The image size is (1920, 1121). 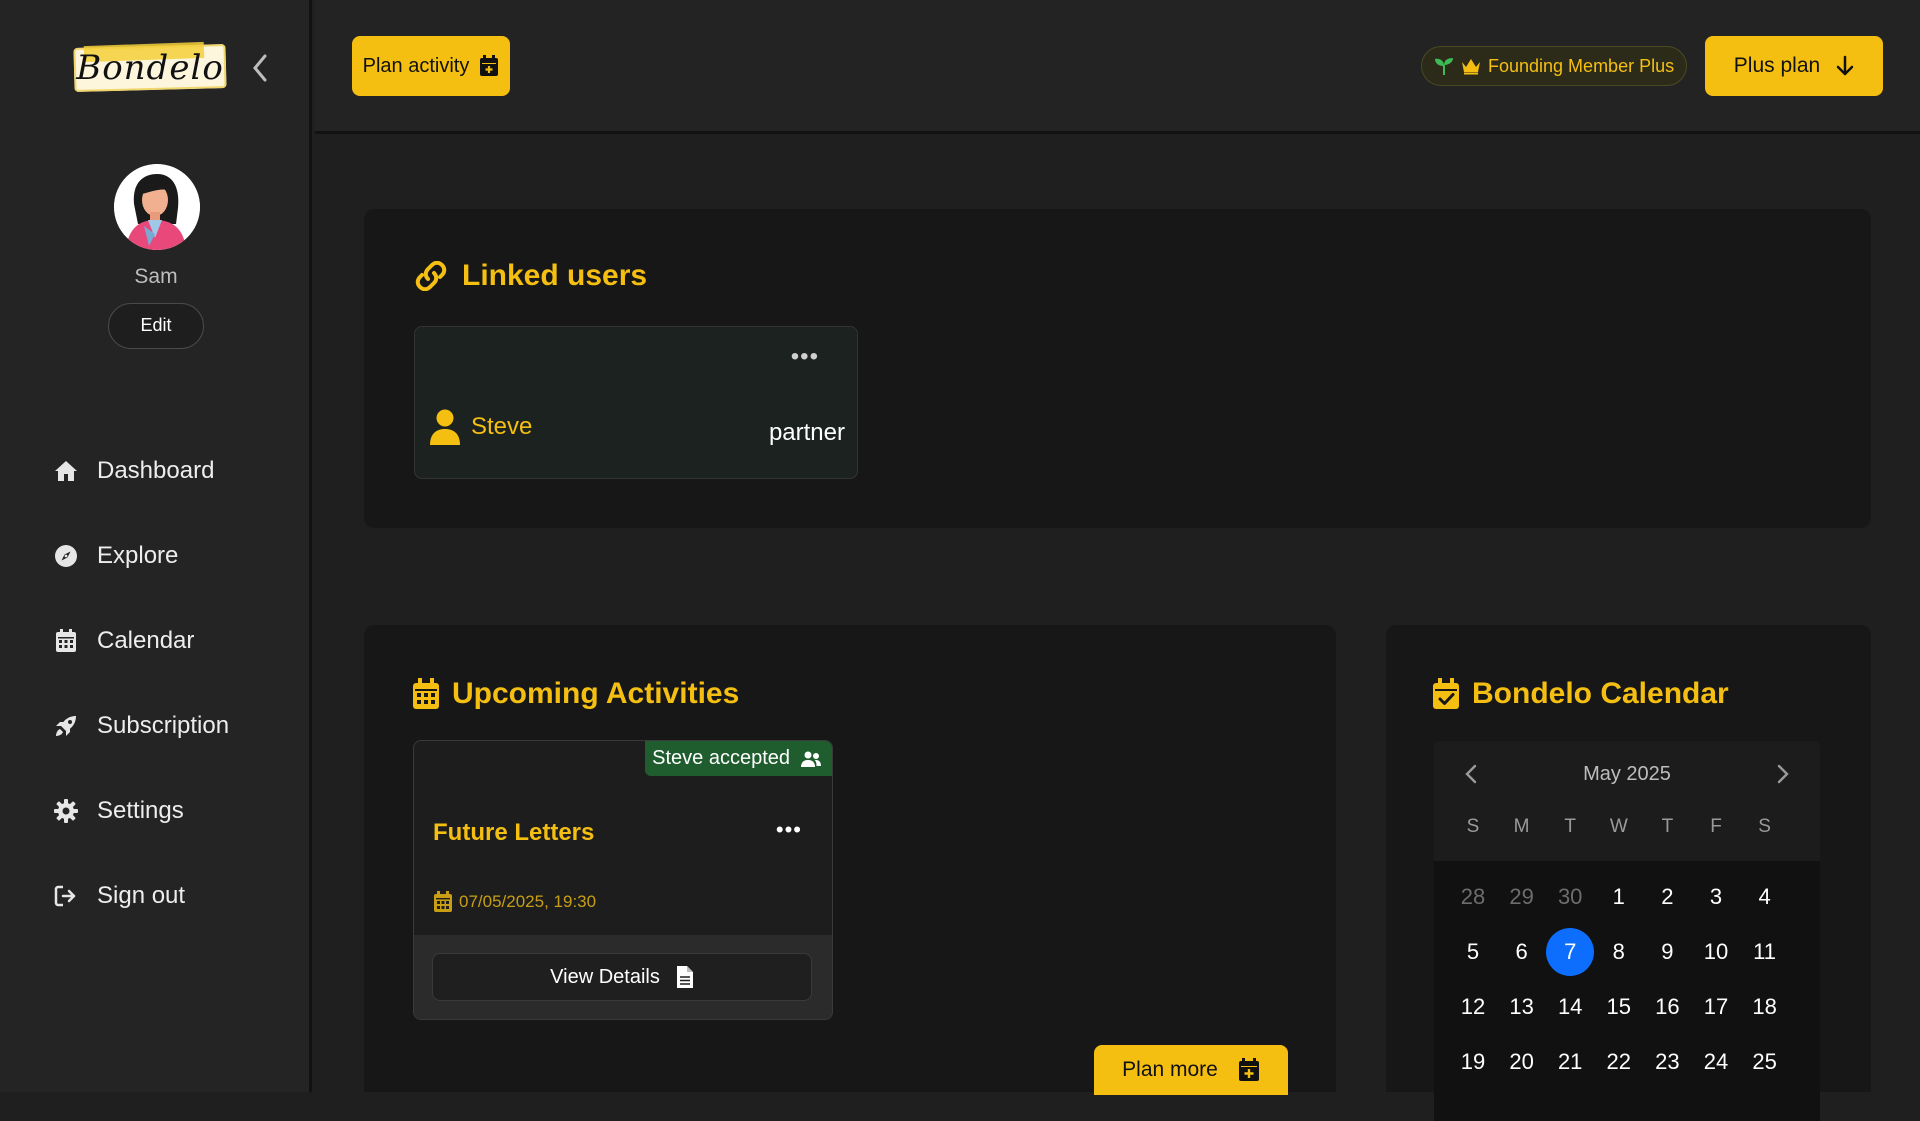 What do you see at coordinates (1667, 897) in the screenshot?
I see `calendar-day: 2` at bounding box center [1667, 897].